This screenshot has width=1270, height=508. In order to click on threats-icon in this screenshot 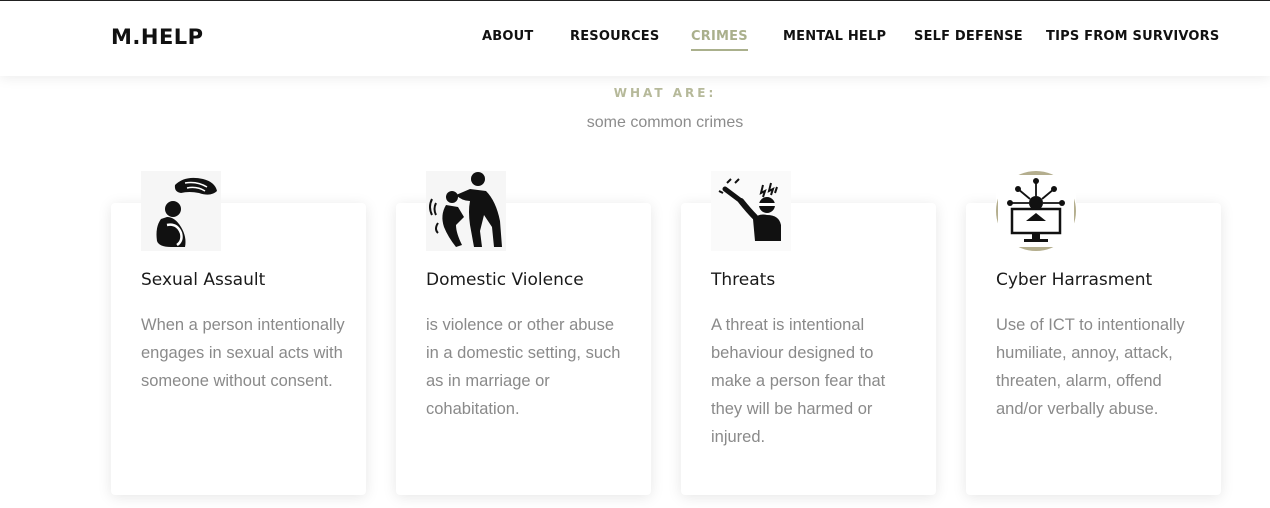, I will do `click(751, 211)`.